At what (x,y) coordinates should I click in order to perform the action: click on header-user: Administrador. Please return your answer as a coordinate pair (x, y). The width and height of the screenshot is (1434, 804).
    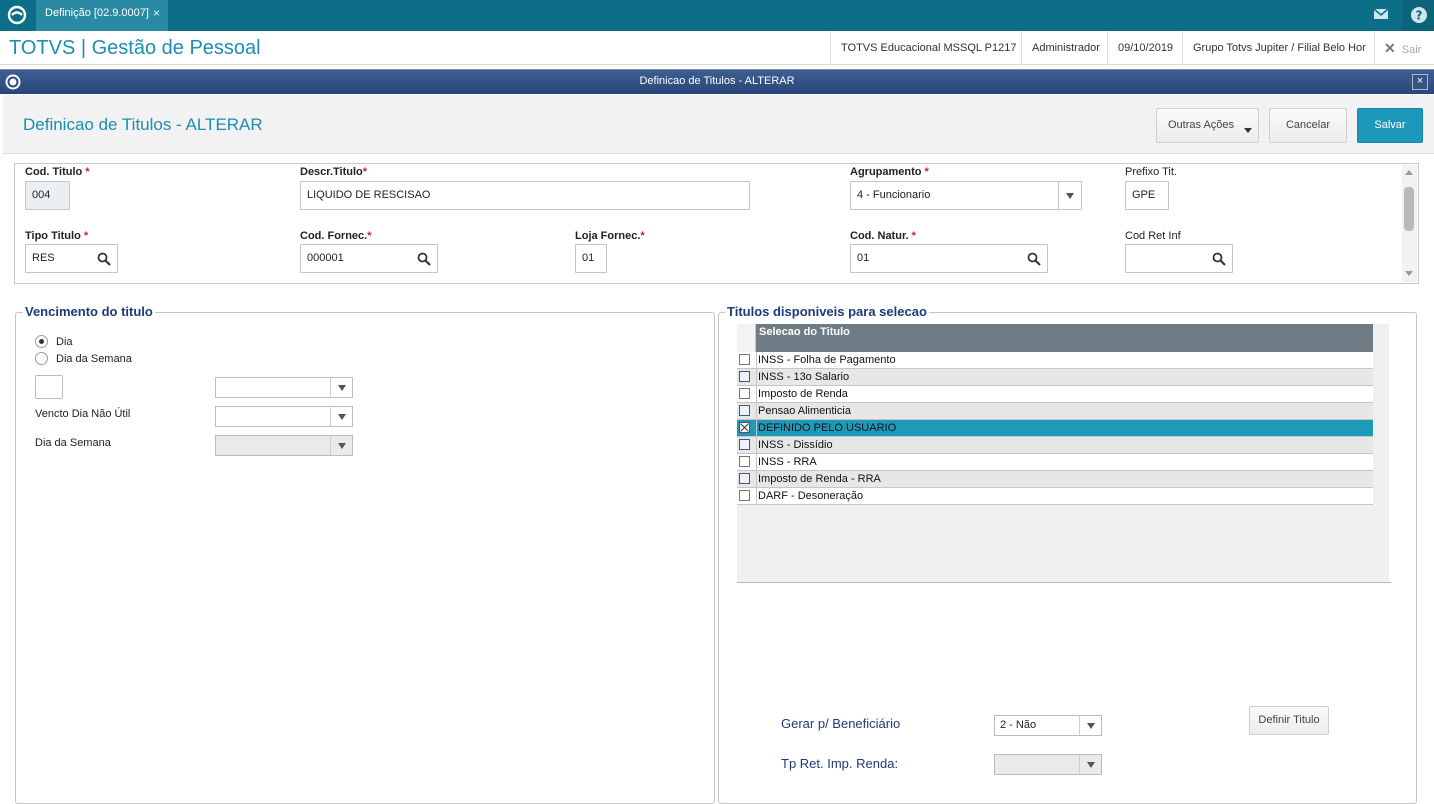
    Looking at the image, I should click on (1065, 48).